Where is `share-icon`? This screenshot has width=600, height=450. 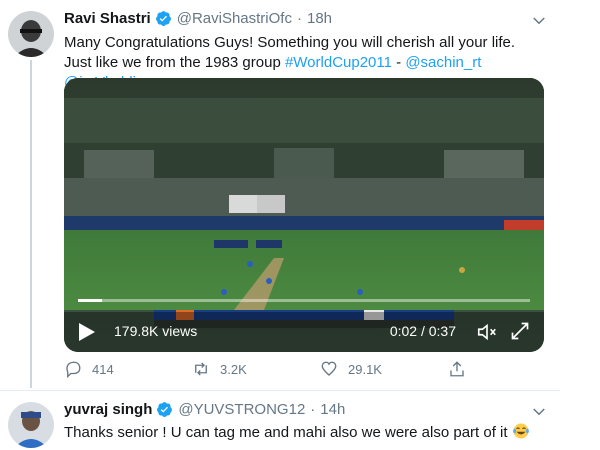
share-icon is located at coordinates (457, 369).